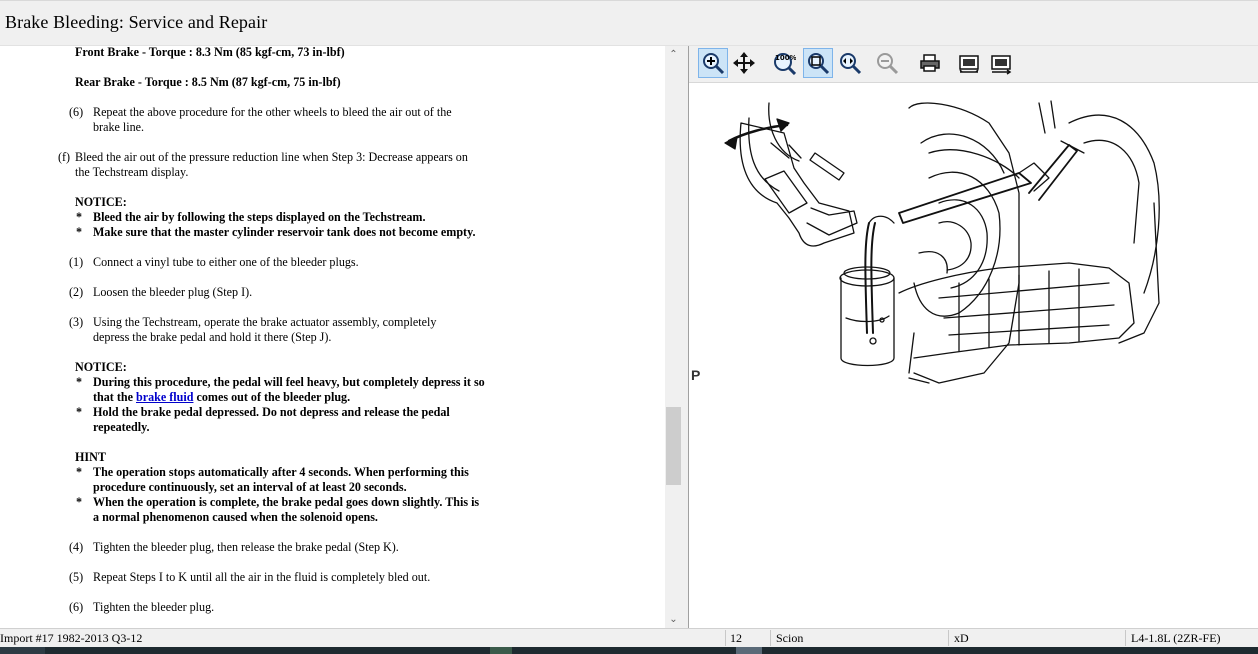 The image size is (1258, 654). I want to click on step-number: (4), so click(76, 547).